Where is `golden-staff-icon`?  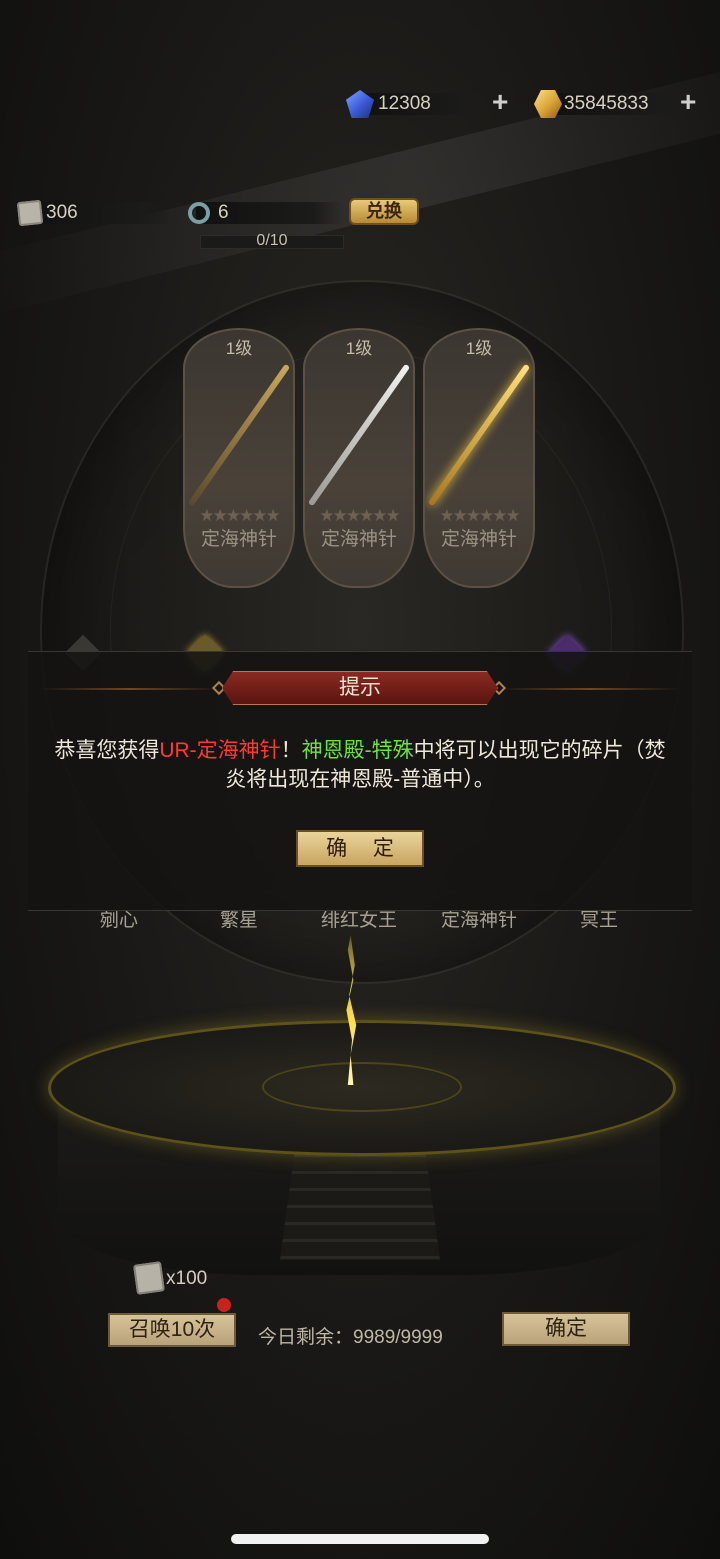
golden-staff-icon is located at coordinates (239, 435).